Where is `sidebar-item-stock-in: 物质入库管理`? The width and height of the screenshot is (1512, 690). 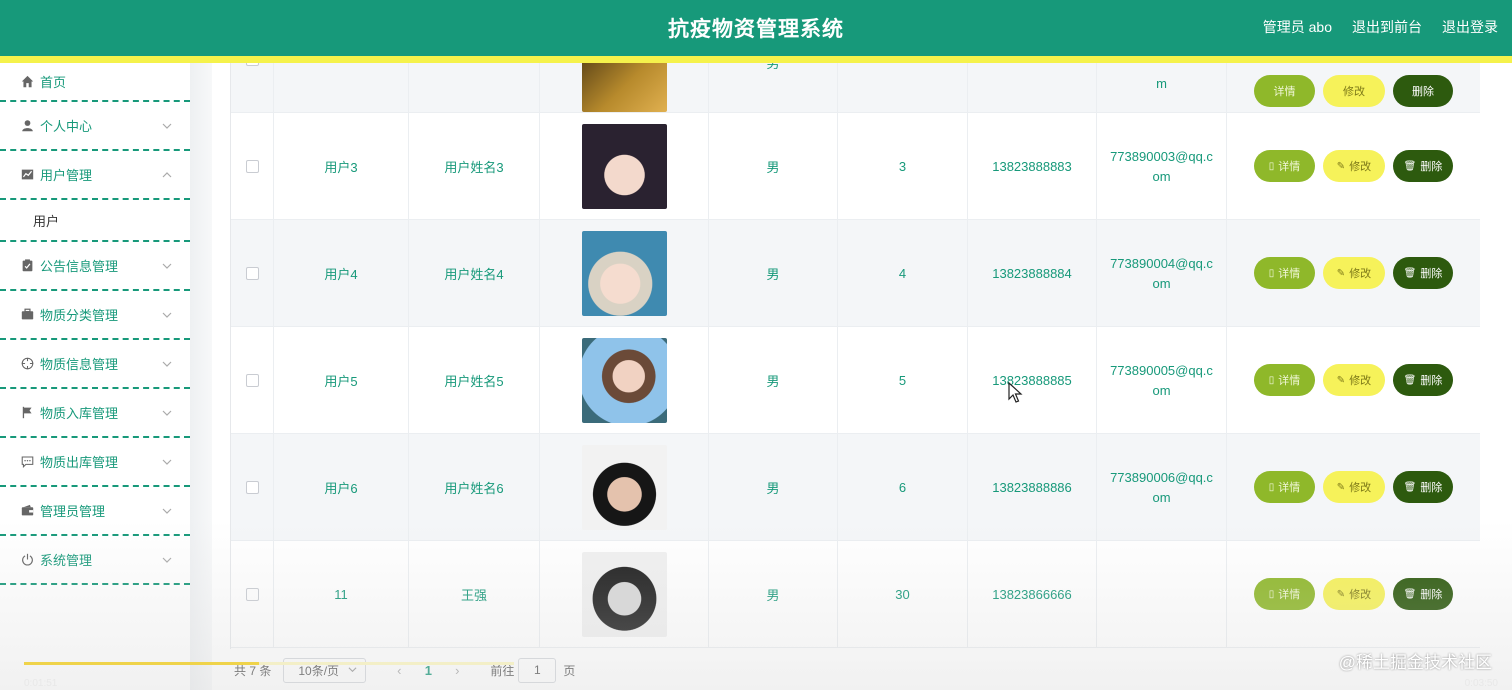 sidebar-item-stock-in: 物质入库管理 is located at coordinates (95, 413).